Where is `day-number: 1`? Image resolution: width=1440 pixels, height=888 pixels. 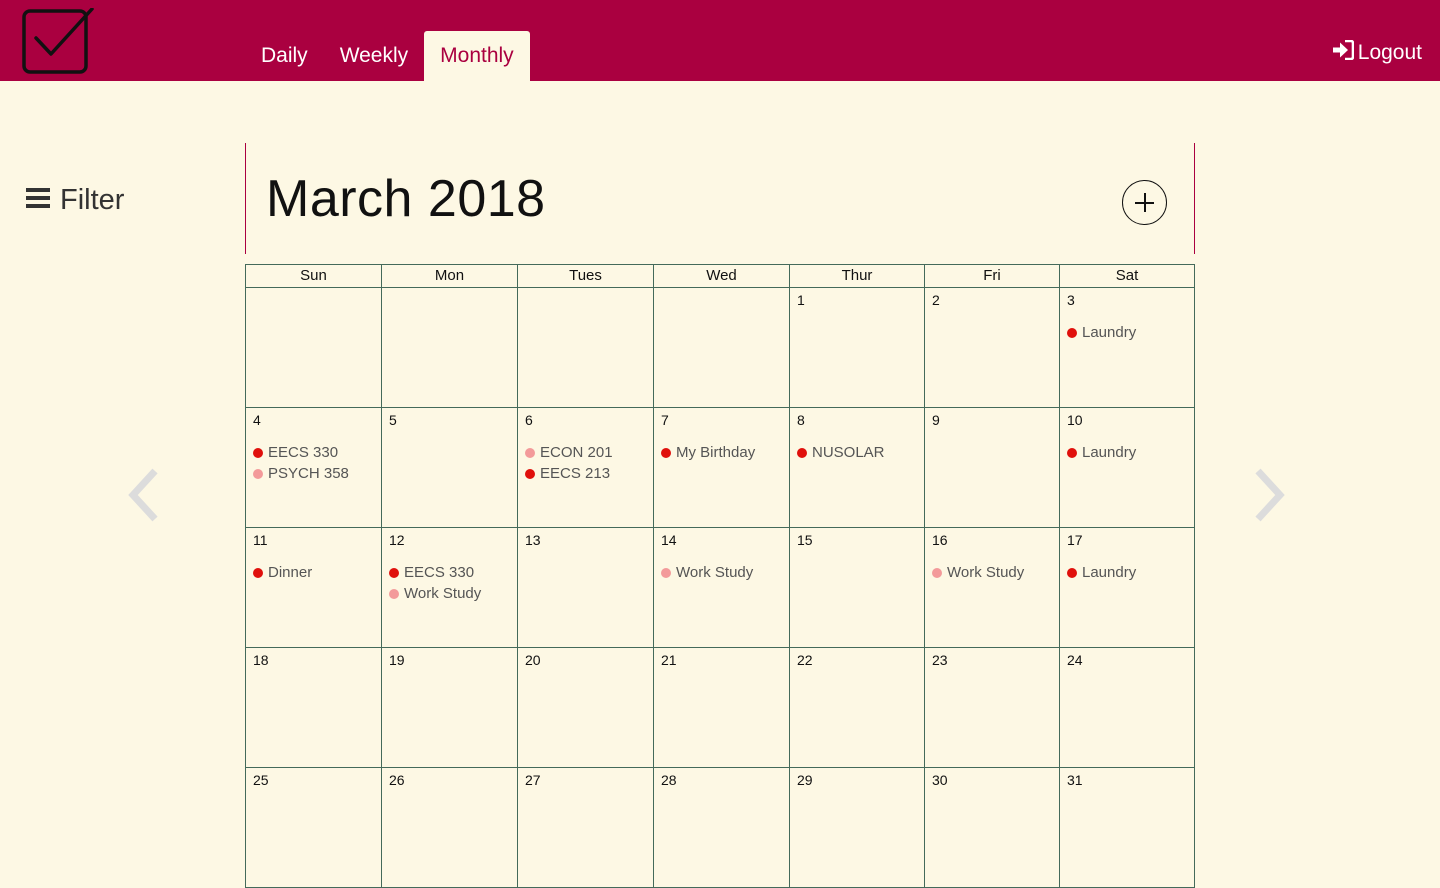
day-number: 1 is located at coordinates (801, 300).